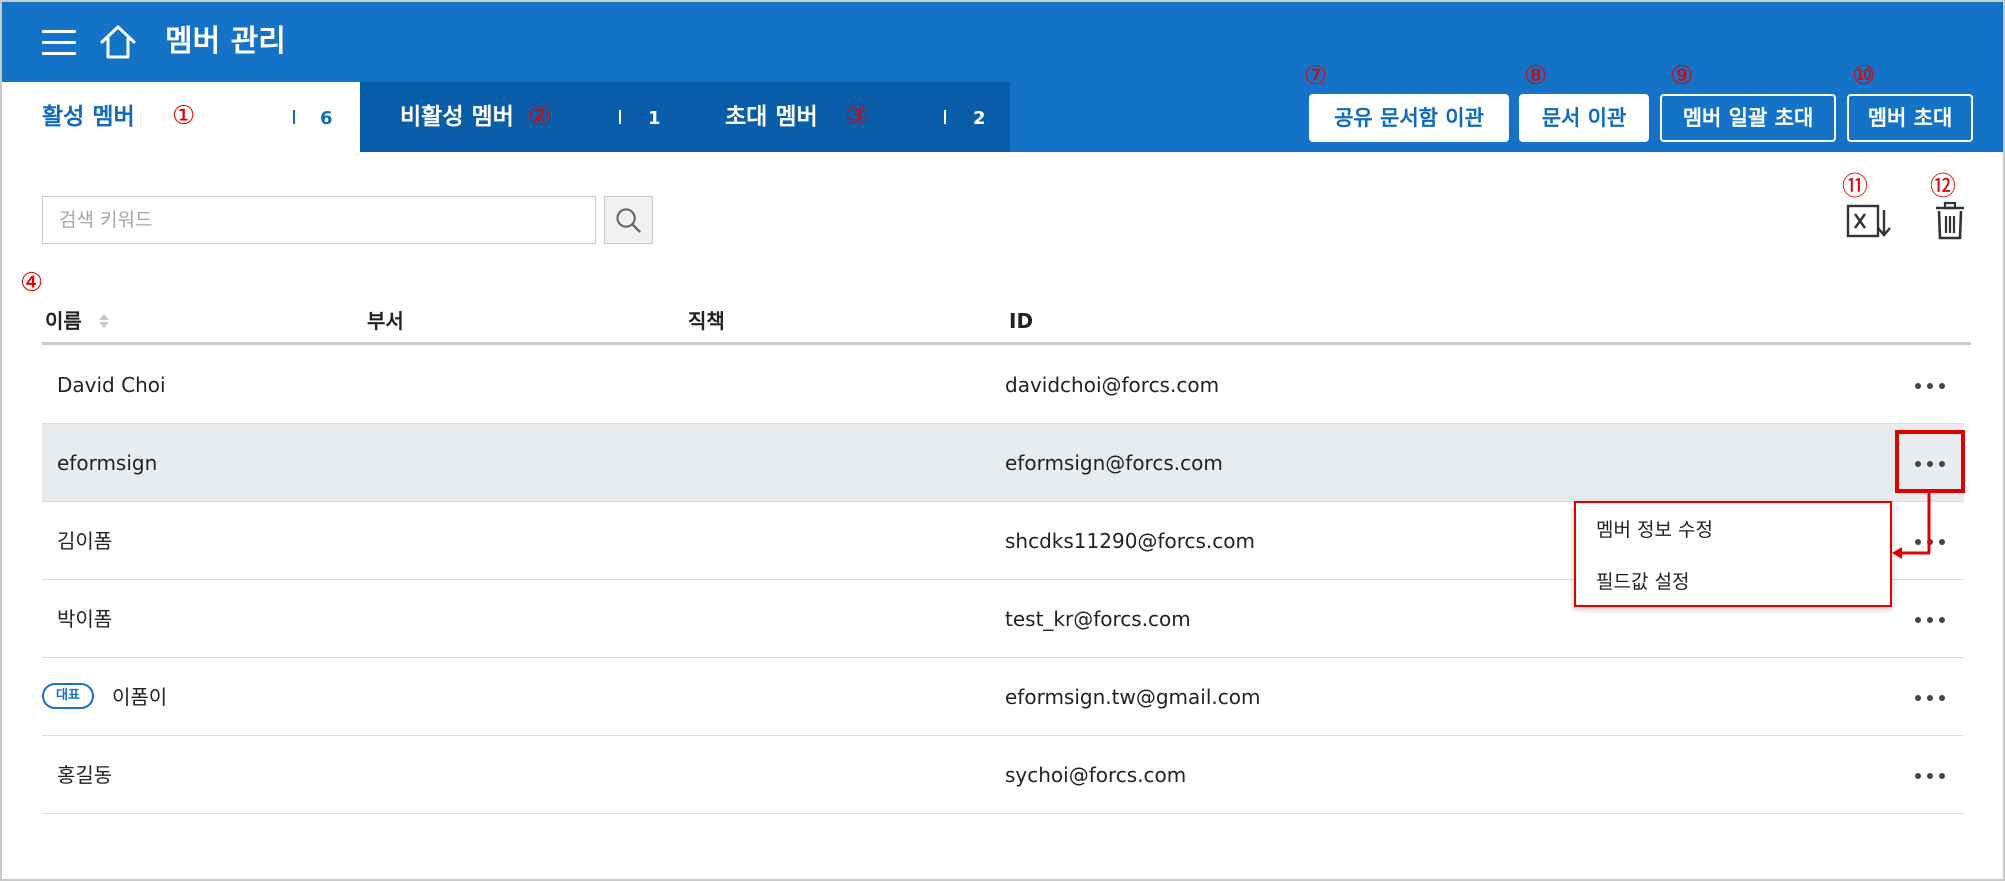  I want to click on member-id: eformsign.tw@gmail.com, so click(1133, 697).